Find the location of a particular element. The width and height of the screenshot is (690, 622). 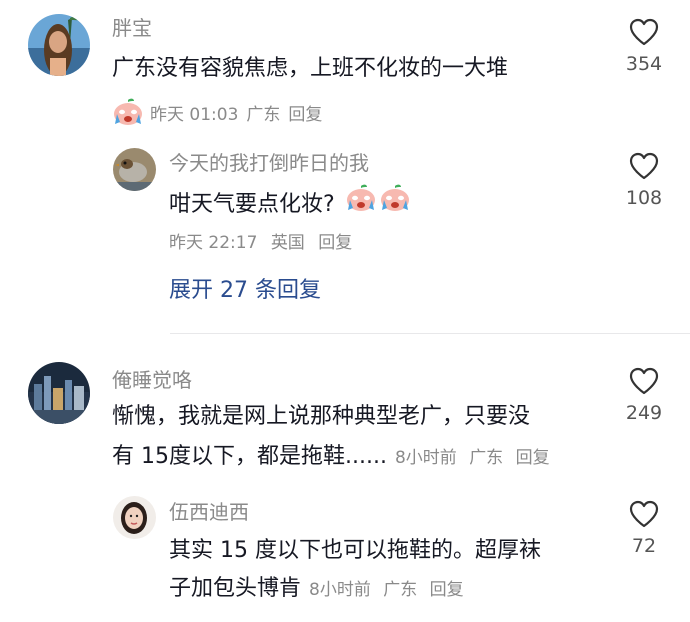

reply-text-row: 咁天气要点化妆? is located at coordinates (290, 204).